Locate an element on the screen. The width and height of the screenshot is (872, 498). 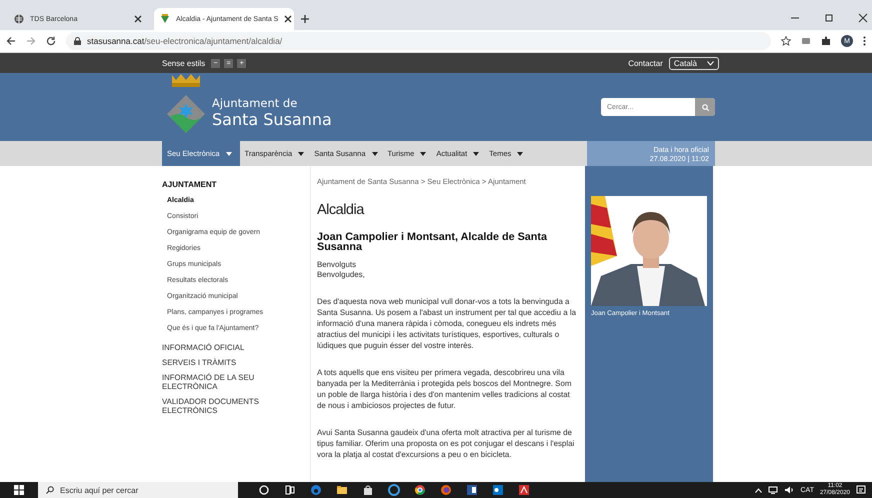
edge-icon is located at coordinates (316, 490).